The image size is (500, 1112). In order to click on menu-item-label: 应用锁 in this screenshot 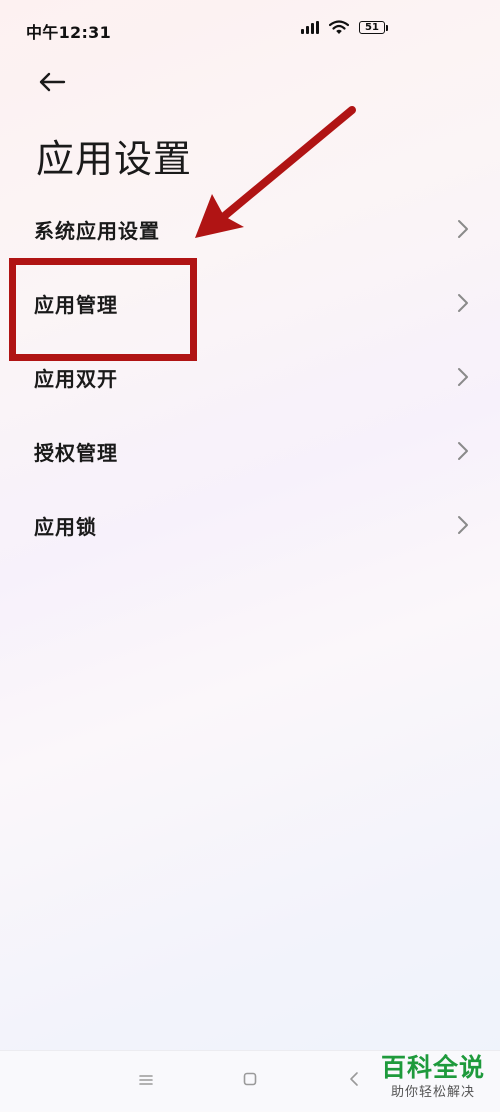, I will do `click(65, 526)`.